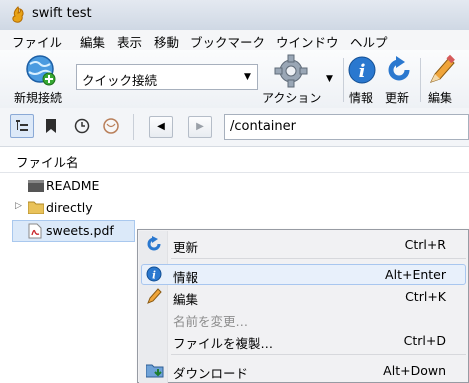  What do you see at coordinates (303, 274) in the screenshot?
I see `context-menu-info: i 情報 Alt+Enter` at bounding box center [303, 274].